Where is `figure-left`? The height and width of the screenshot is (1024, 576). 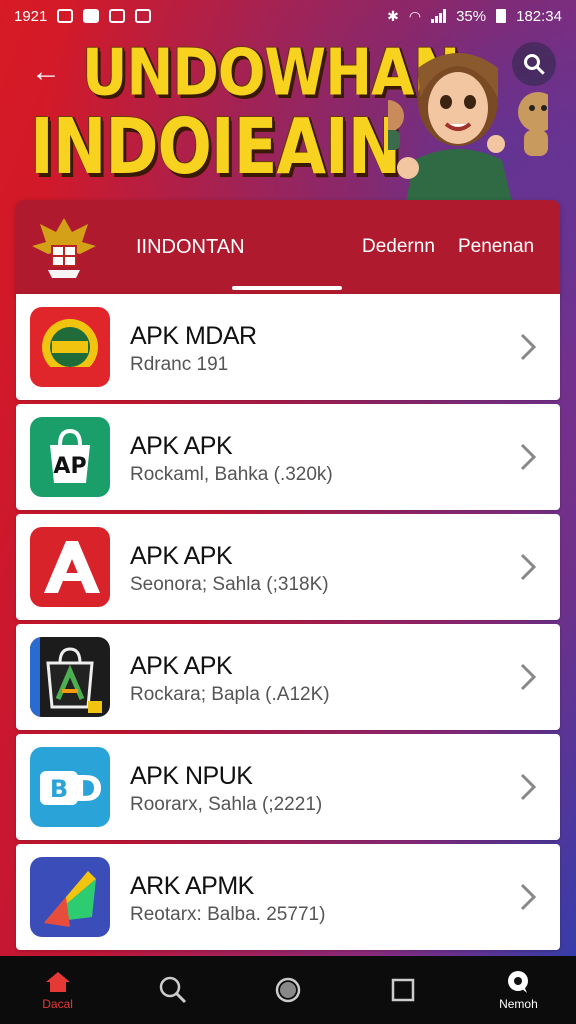 figure-left is located at coordinates (396, 116).